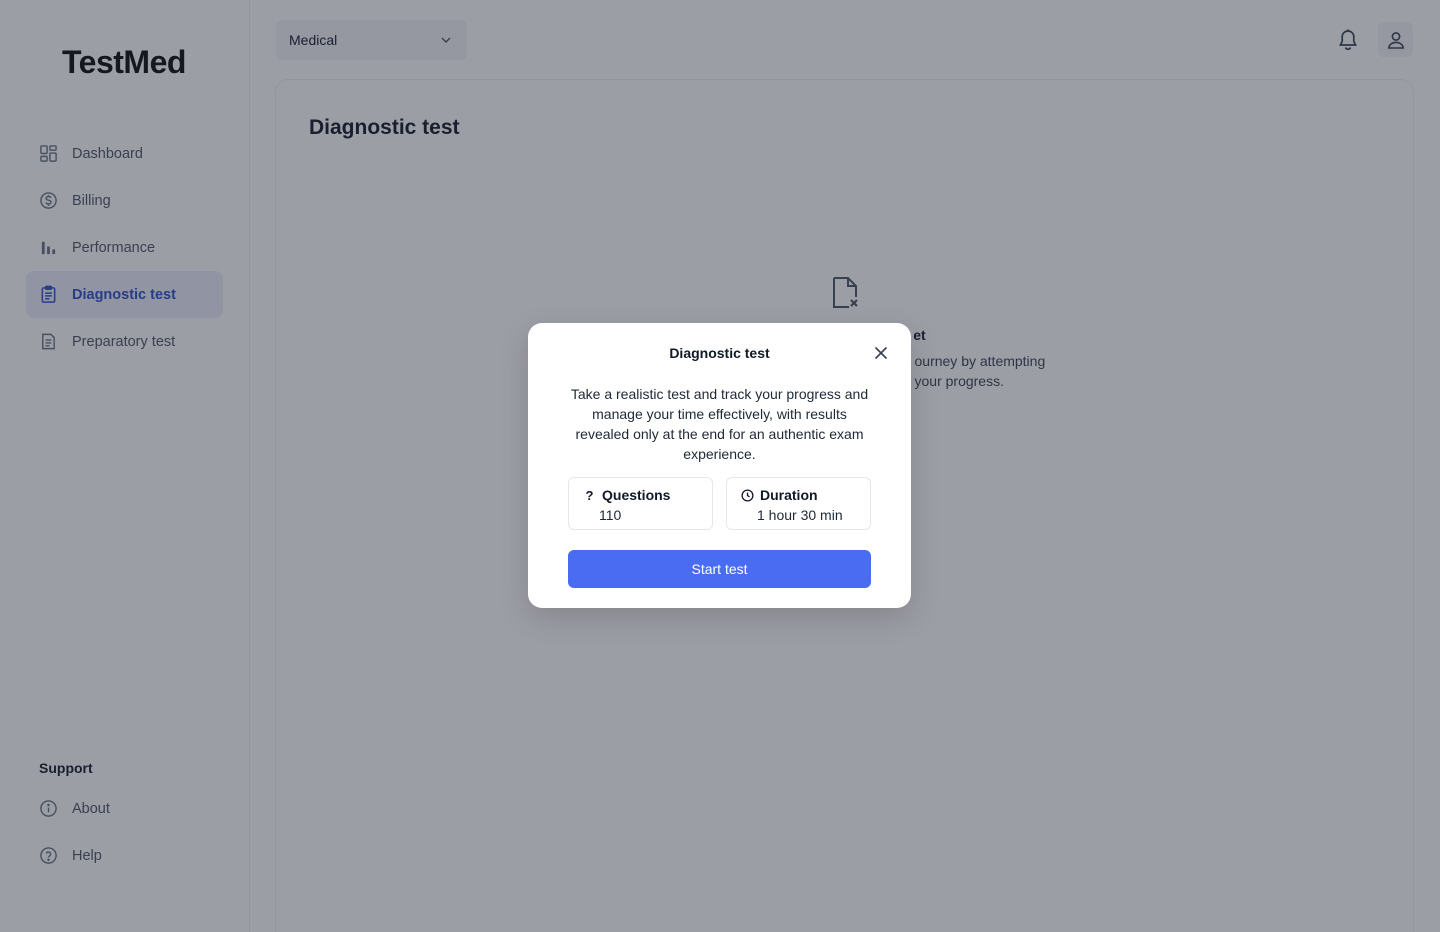  I want to click on questions-label: Questions, so click(636, 495).